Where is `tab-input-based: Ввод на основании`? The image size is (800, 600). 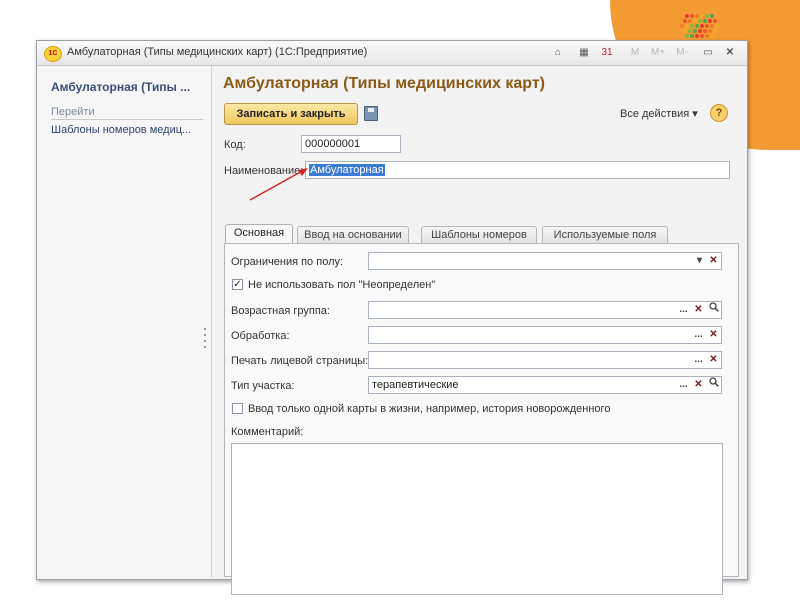
tab-input-based: Ввод на основании is located at coordinates (353, 235).